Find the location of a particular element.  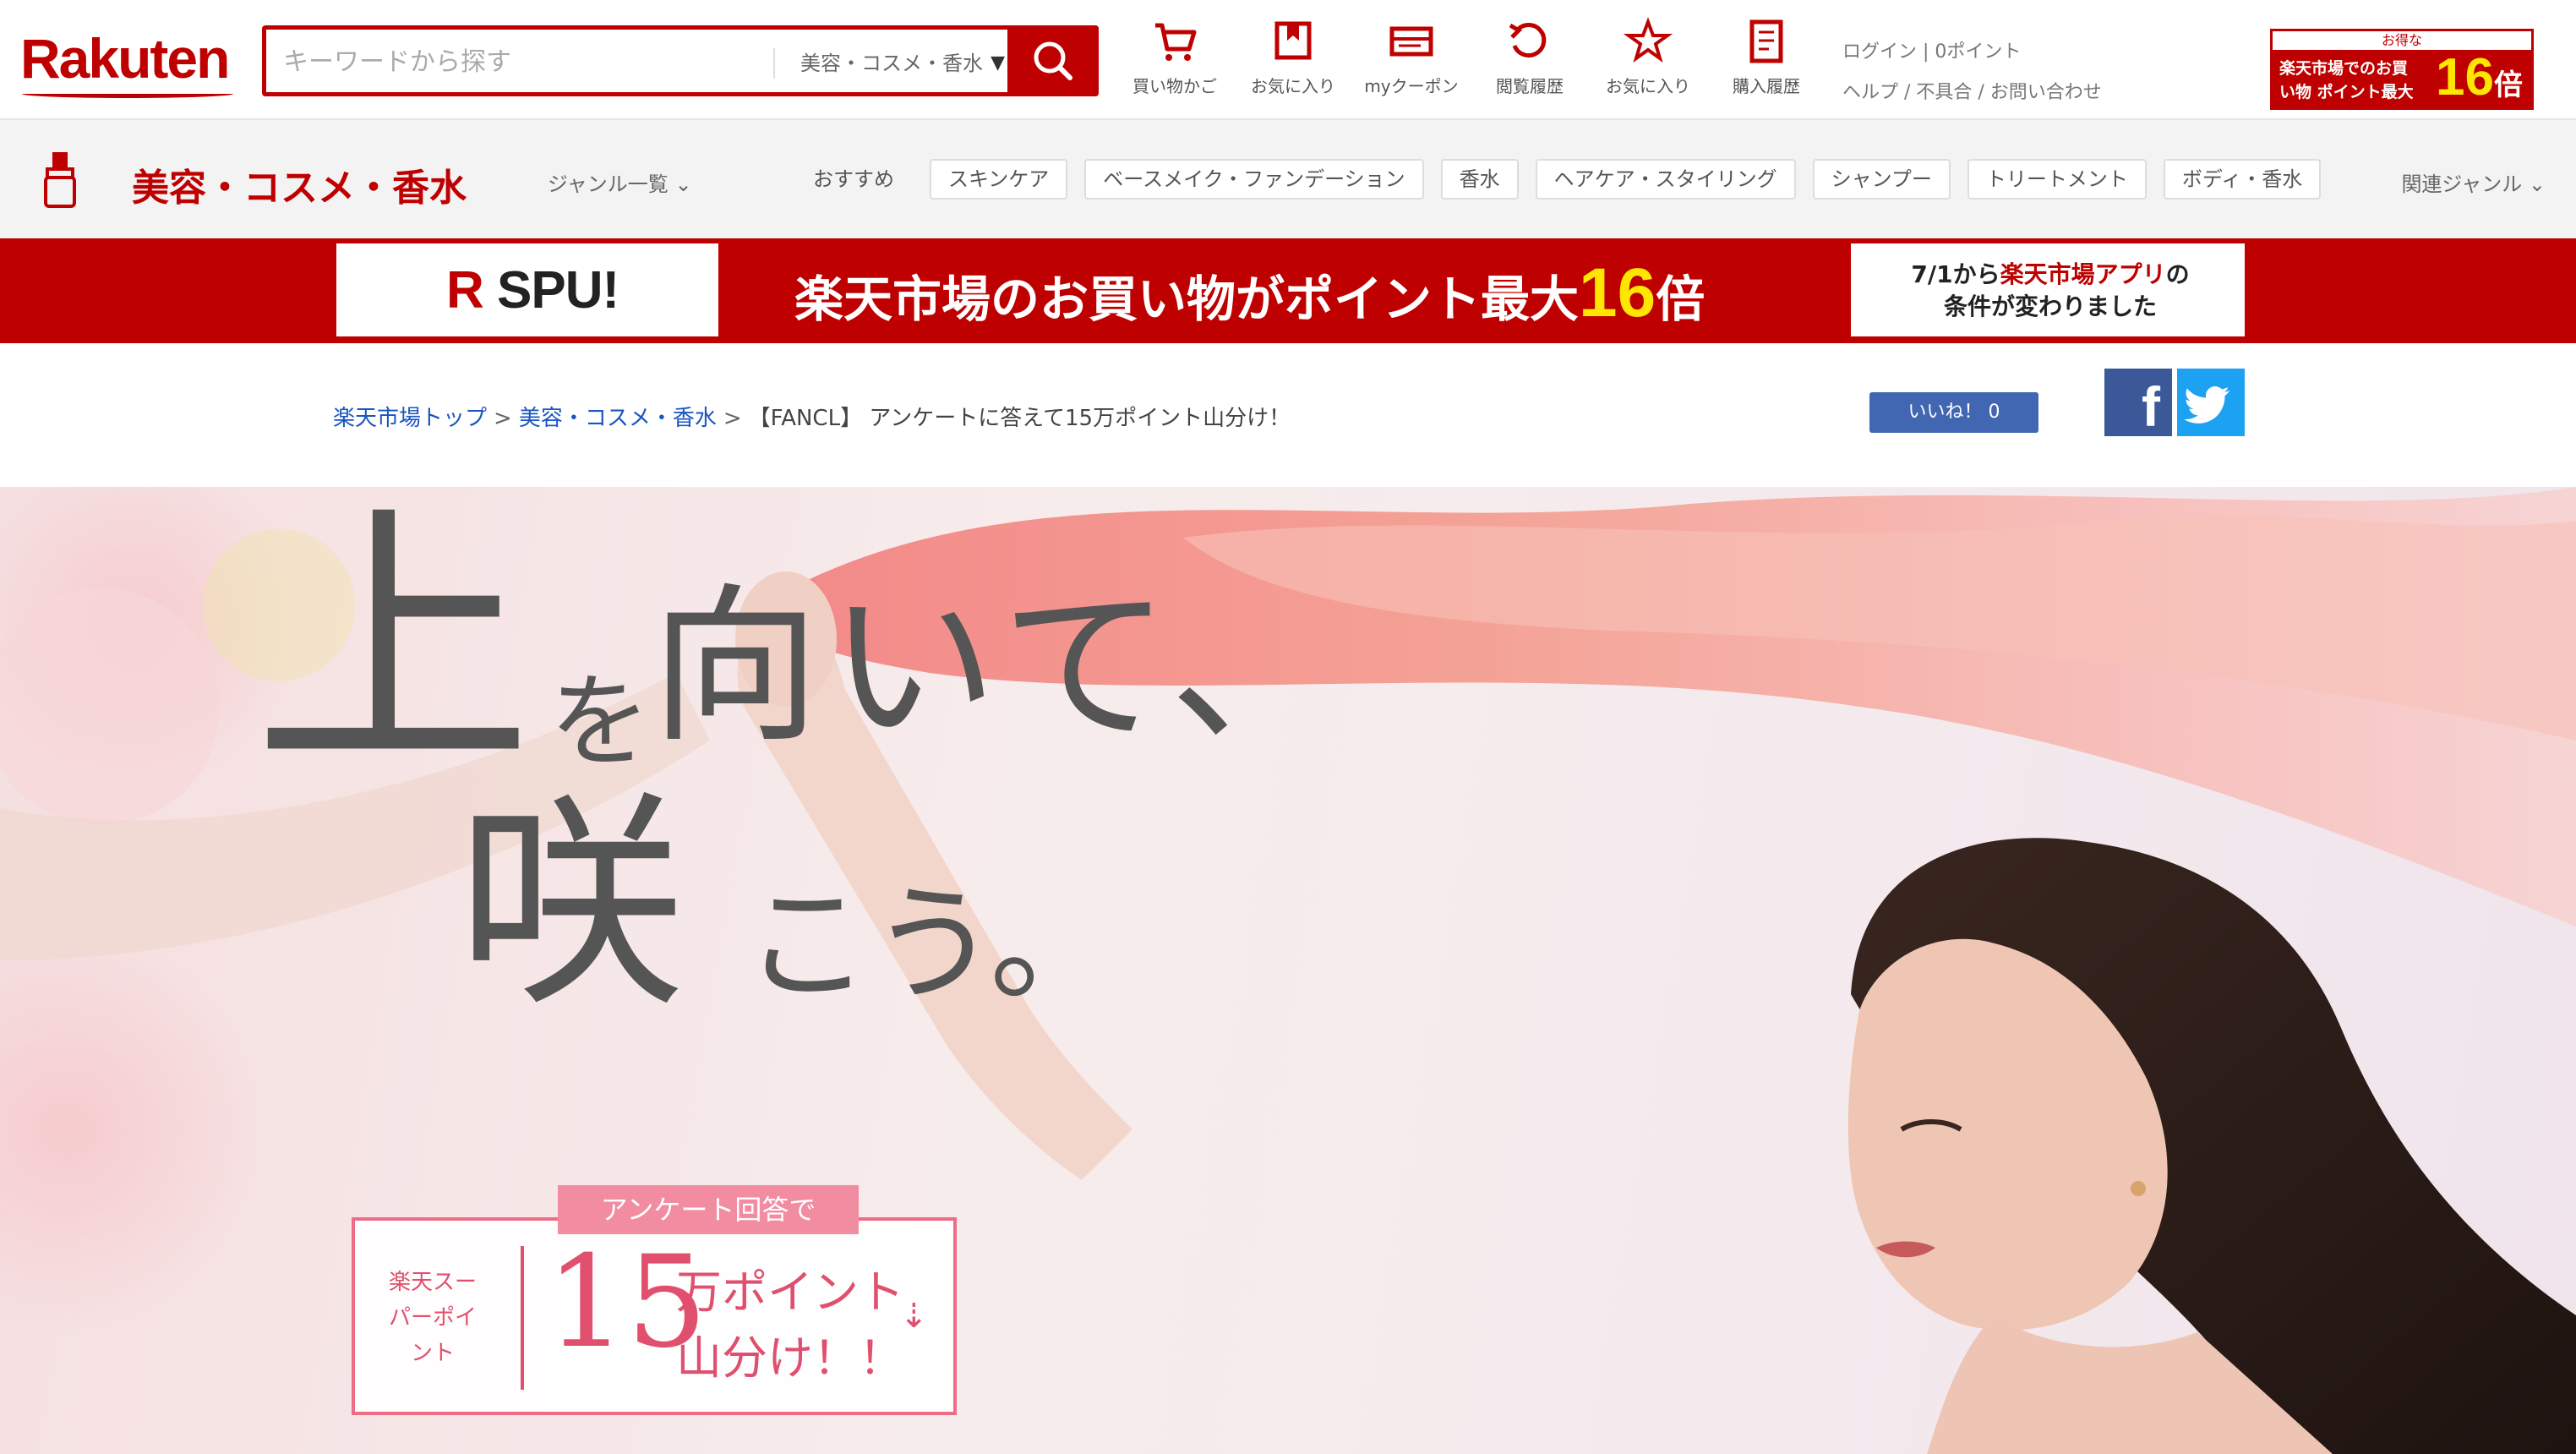

search-input is located at coordinates (519, 61).